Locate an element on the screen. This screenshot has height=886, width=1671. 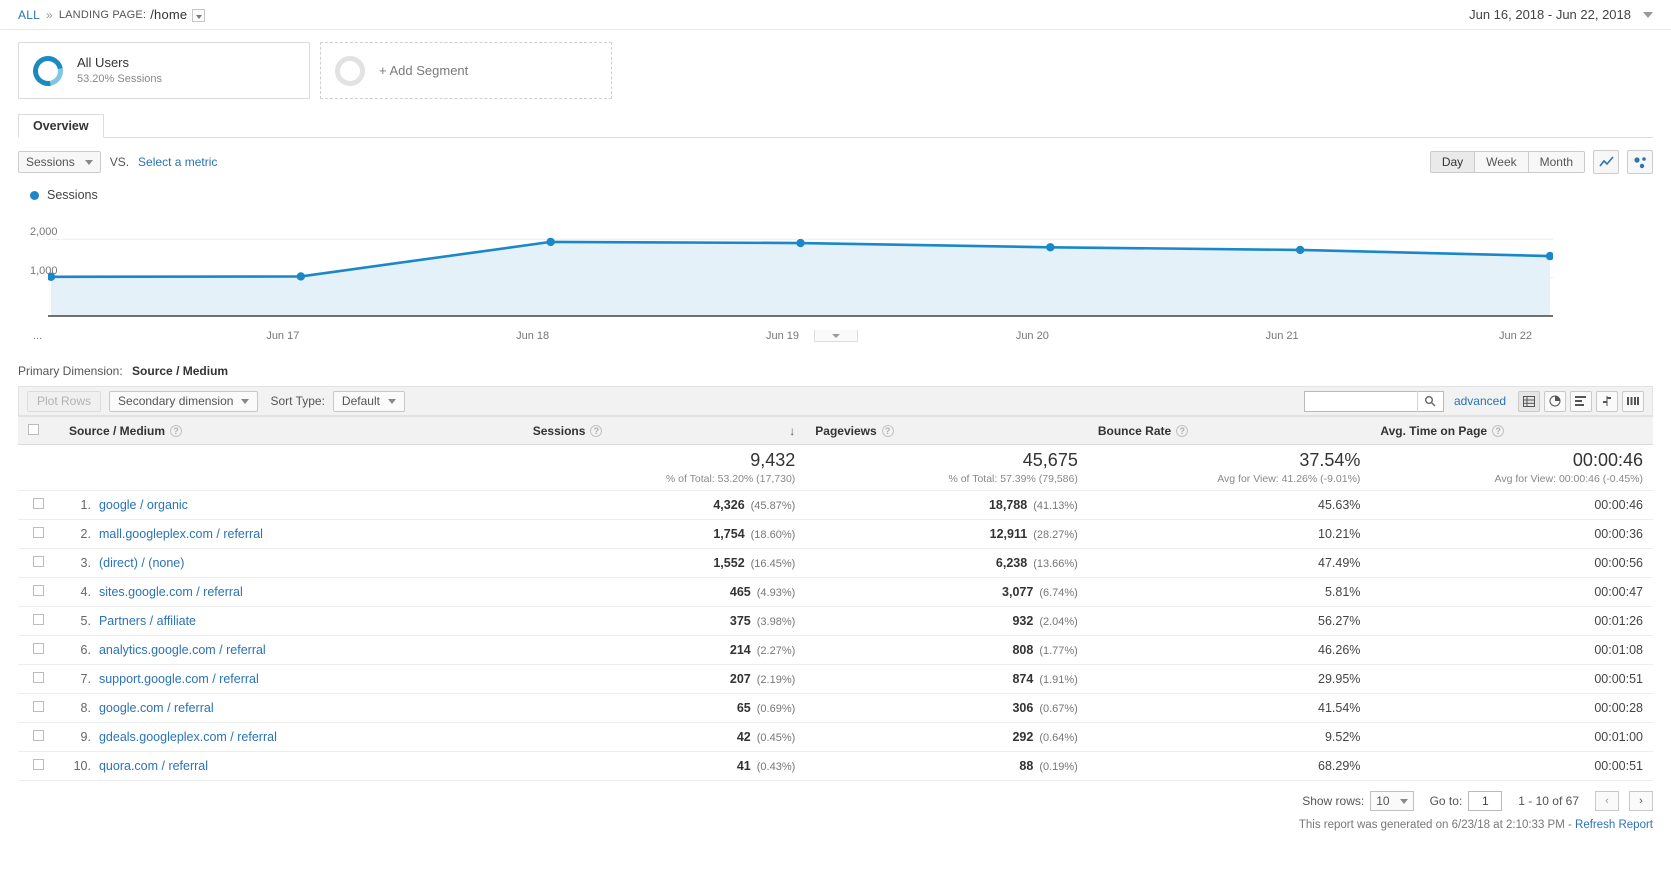
row-dimension-link: google.com / referral is located at coordinates (156, 708).